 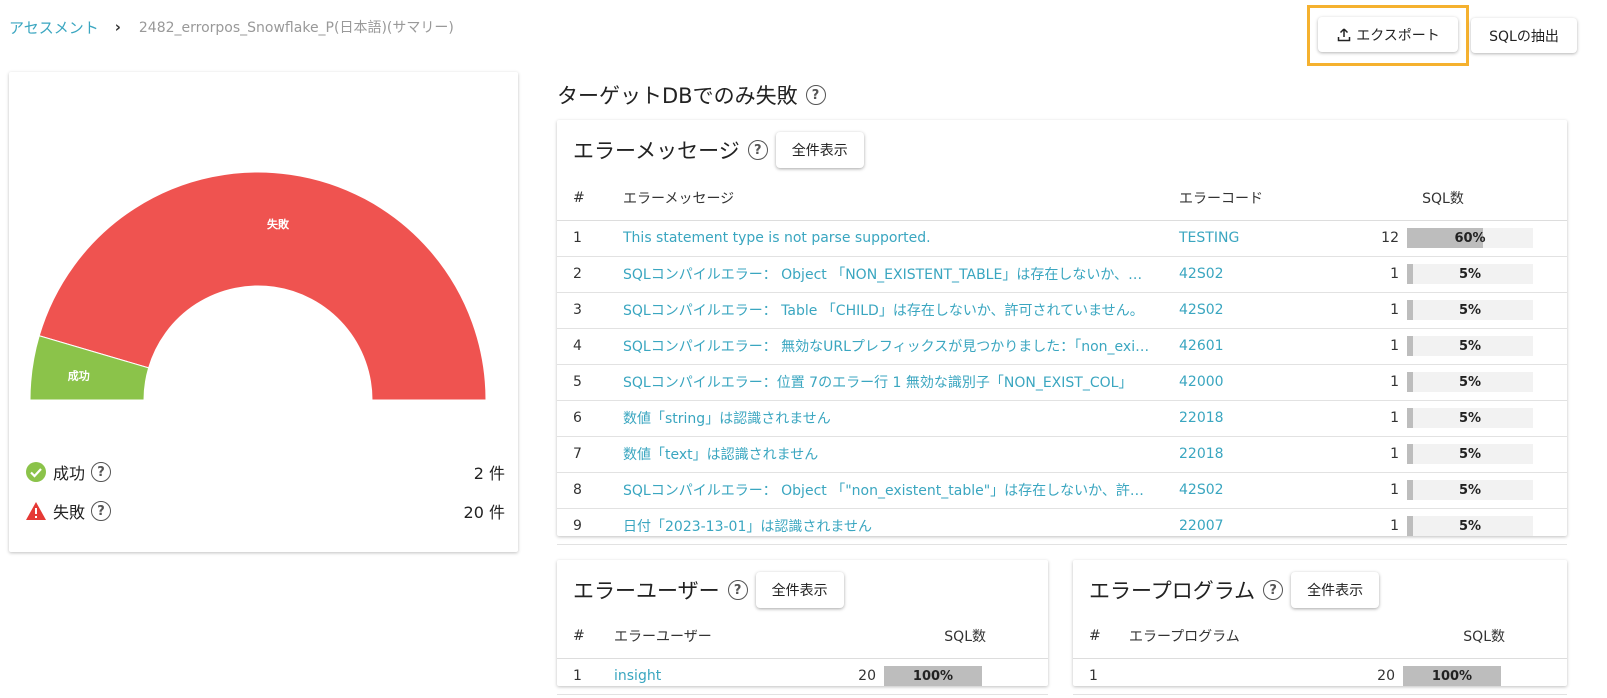 I want to click on export-button-label: エクスポート, so click(x=1398, y=35).